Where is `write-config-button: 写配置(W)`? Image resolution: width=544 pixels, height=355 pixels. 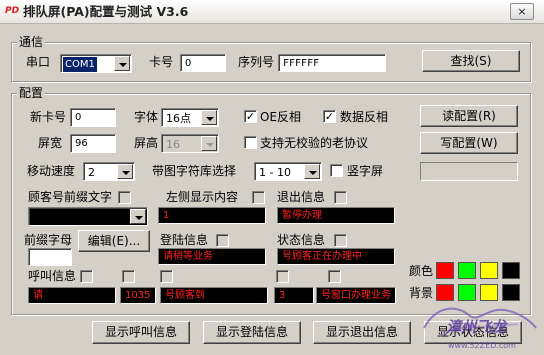
write-config-button: 写配置(W) is located at coordinates (469, 143).